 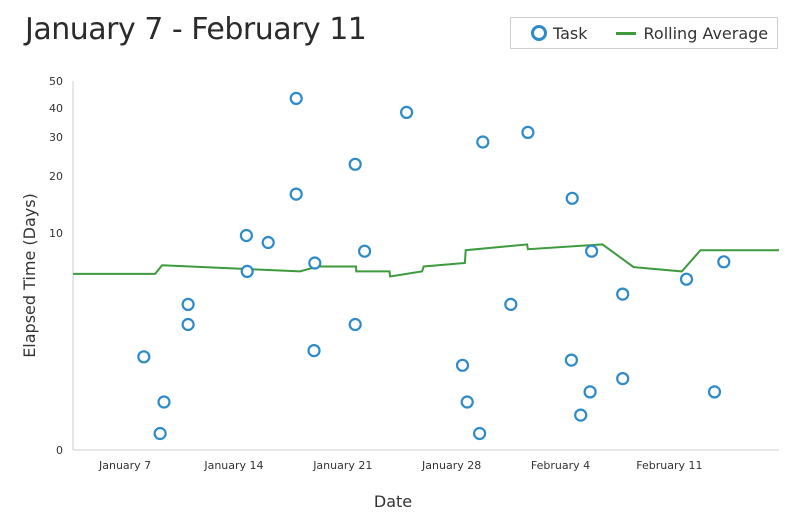 What do you see at coordinates (233, 465) in the screenshot?
I see `x-tick-label: January 14` at bounding box center [233, 465].